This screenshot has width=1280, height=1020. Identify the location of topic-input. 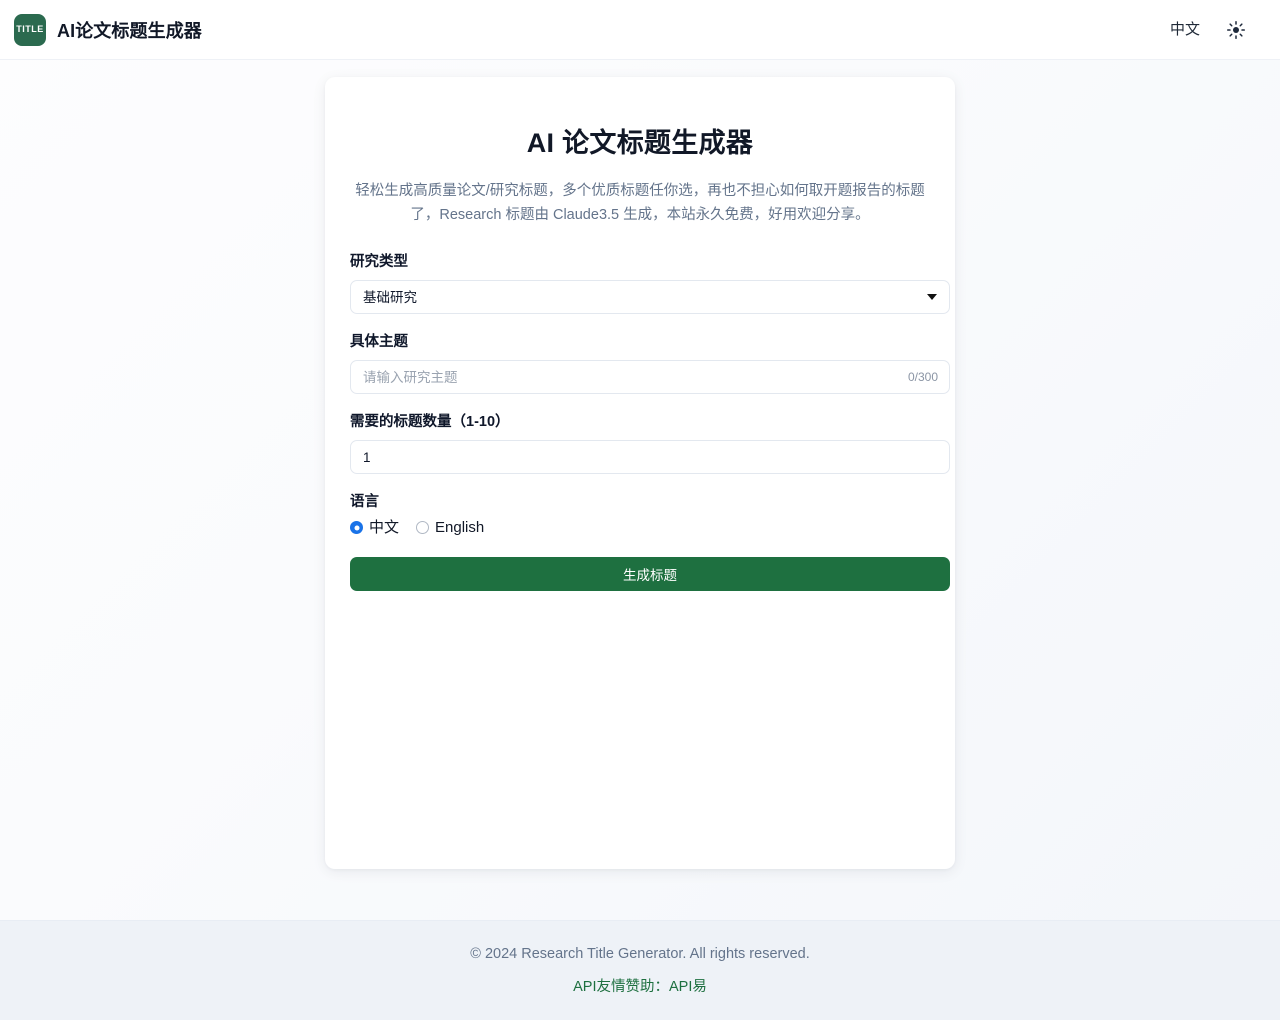
(650, 377).